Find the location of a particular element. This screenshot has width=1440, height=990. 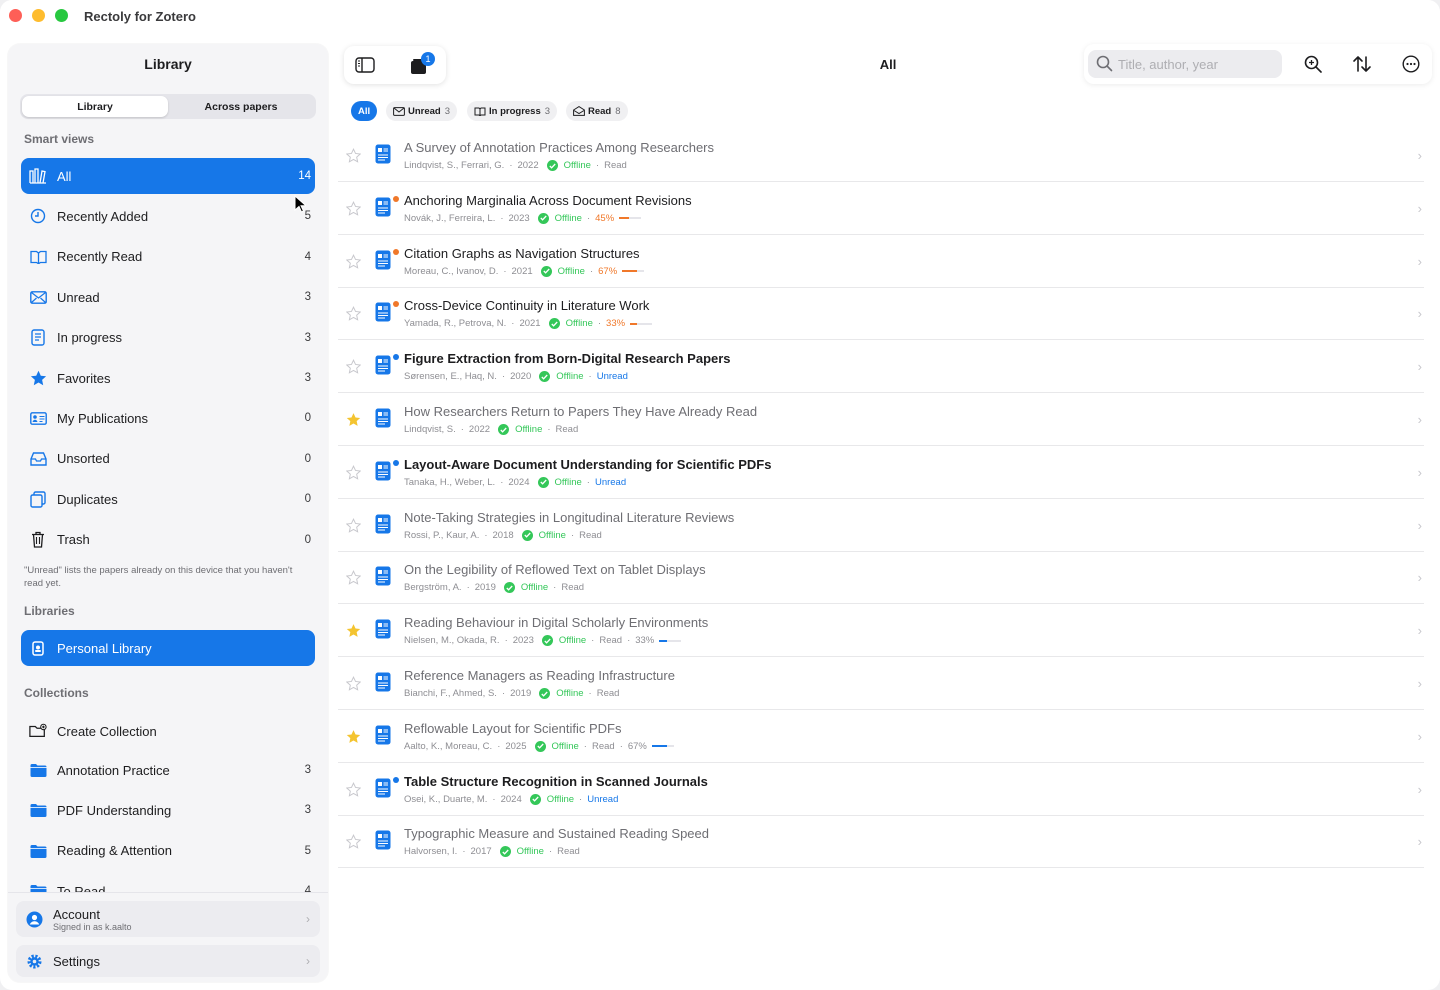

collection-item: Annotation Practice 3 is located at coordinates (168, 770).